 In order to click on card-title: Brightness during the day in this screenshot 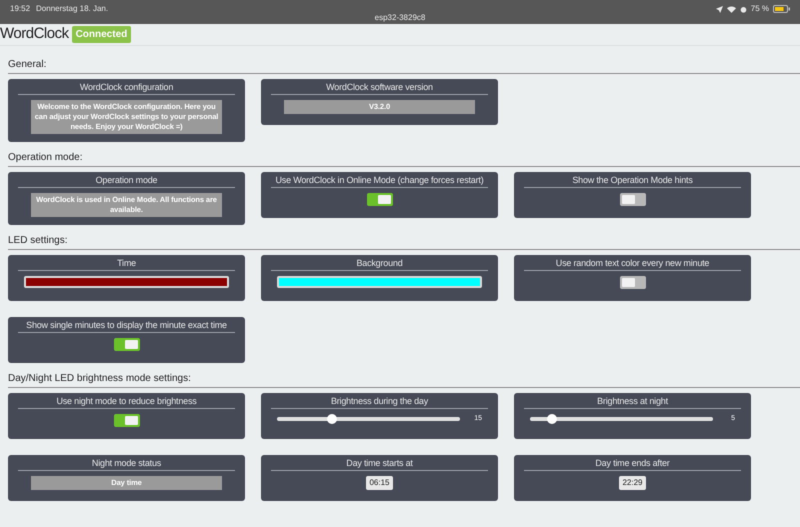, I will do `click(380, 401)`.